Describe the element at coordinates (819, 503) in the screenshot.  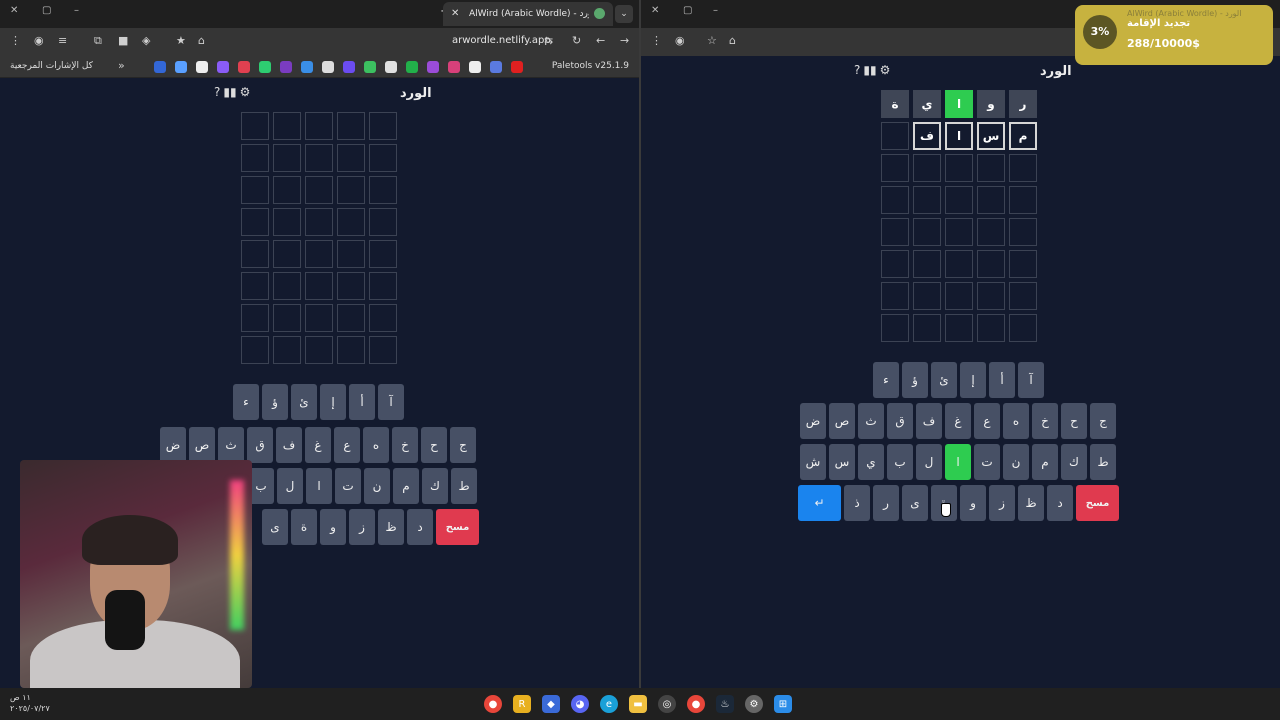
I see `key-enter: ↵` at that location.